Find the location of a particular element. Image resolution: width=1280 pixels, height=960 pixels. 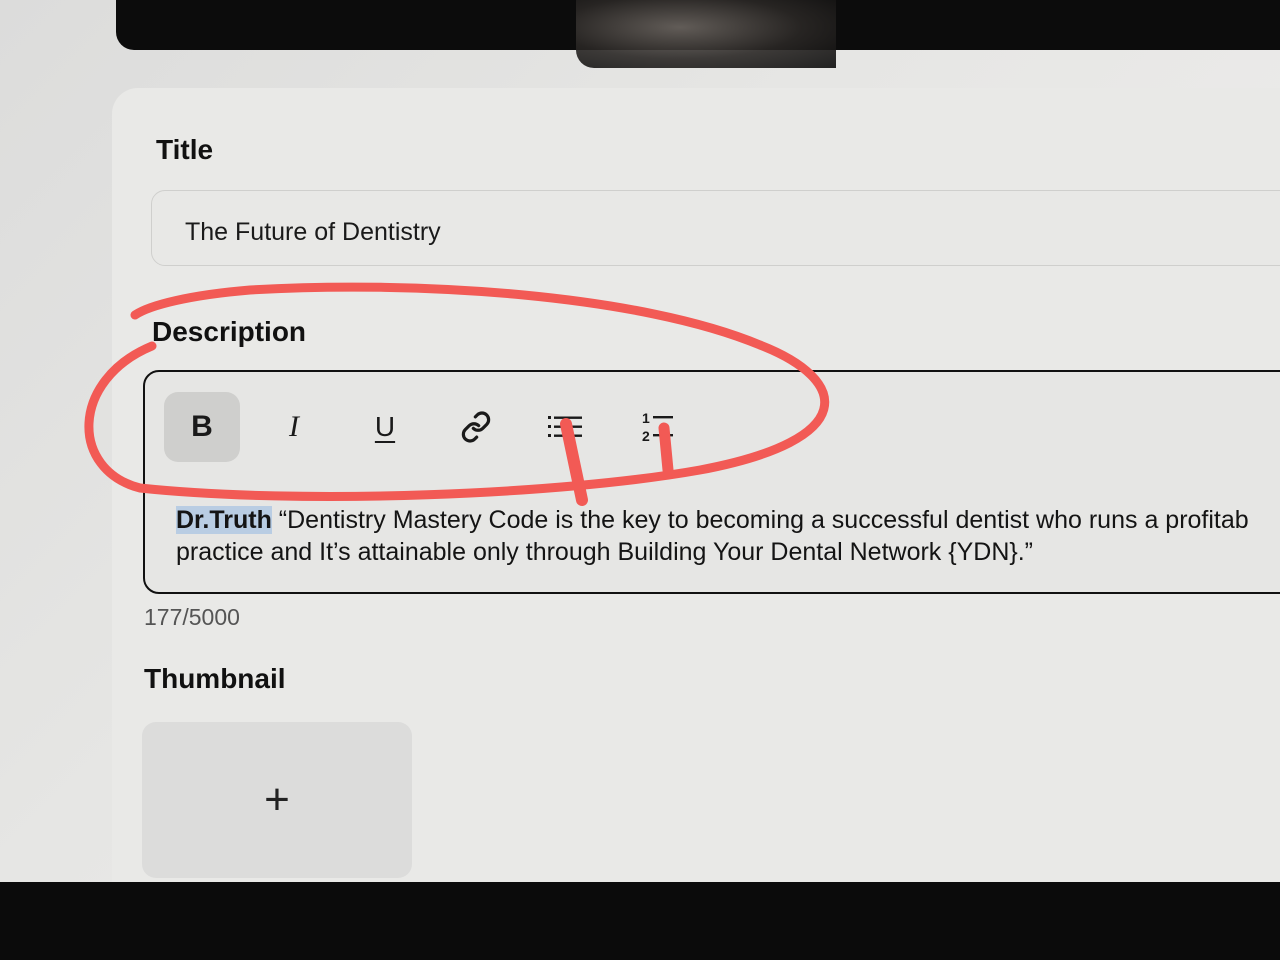

bold-button: B is located at coordinates (202, 427).